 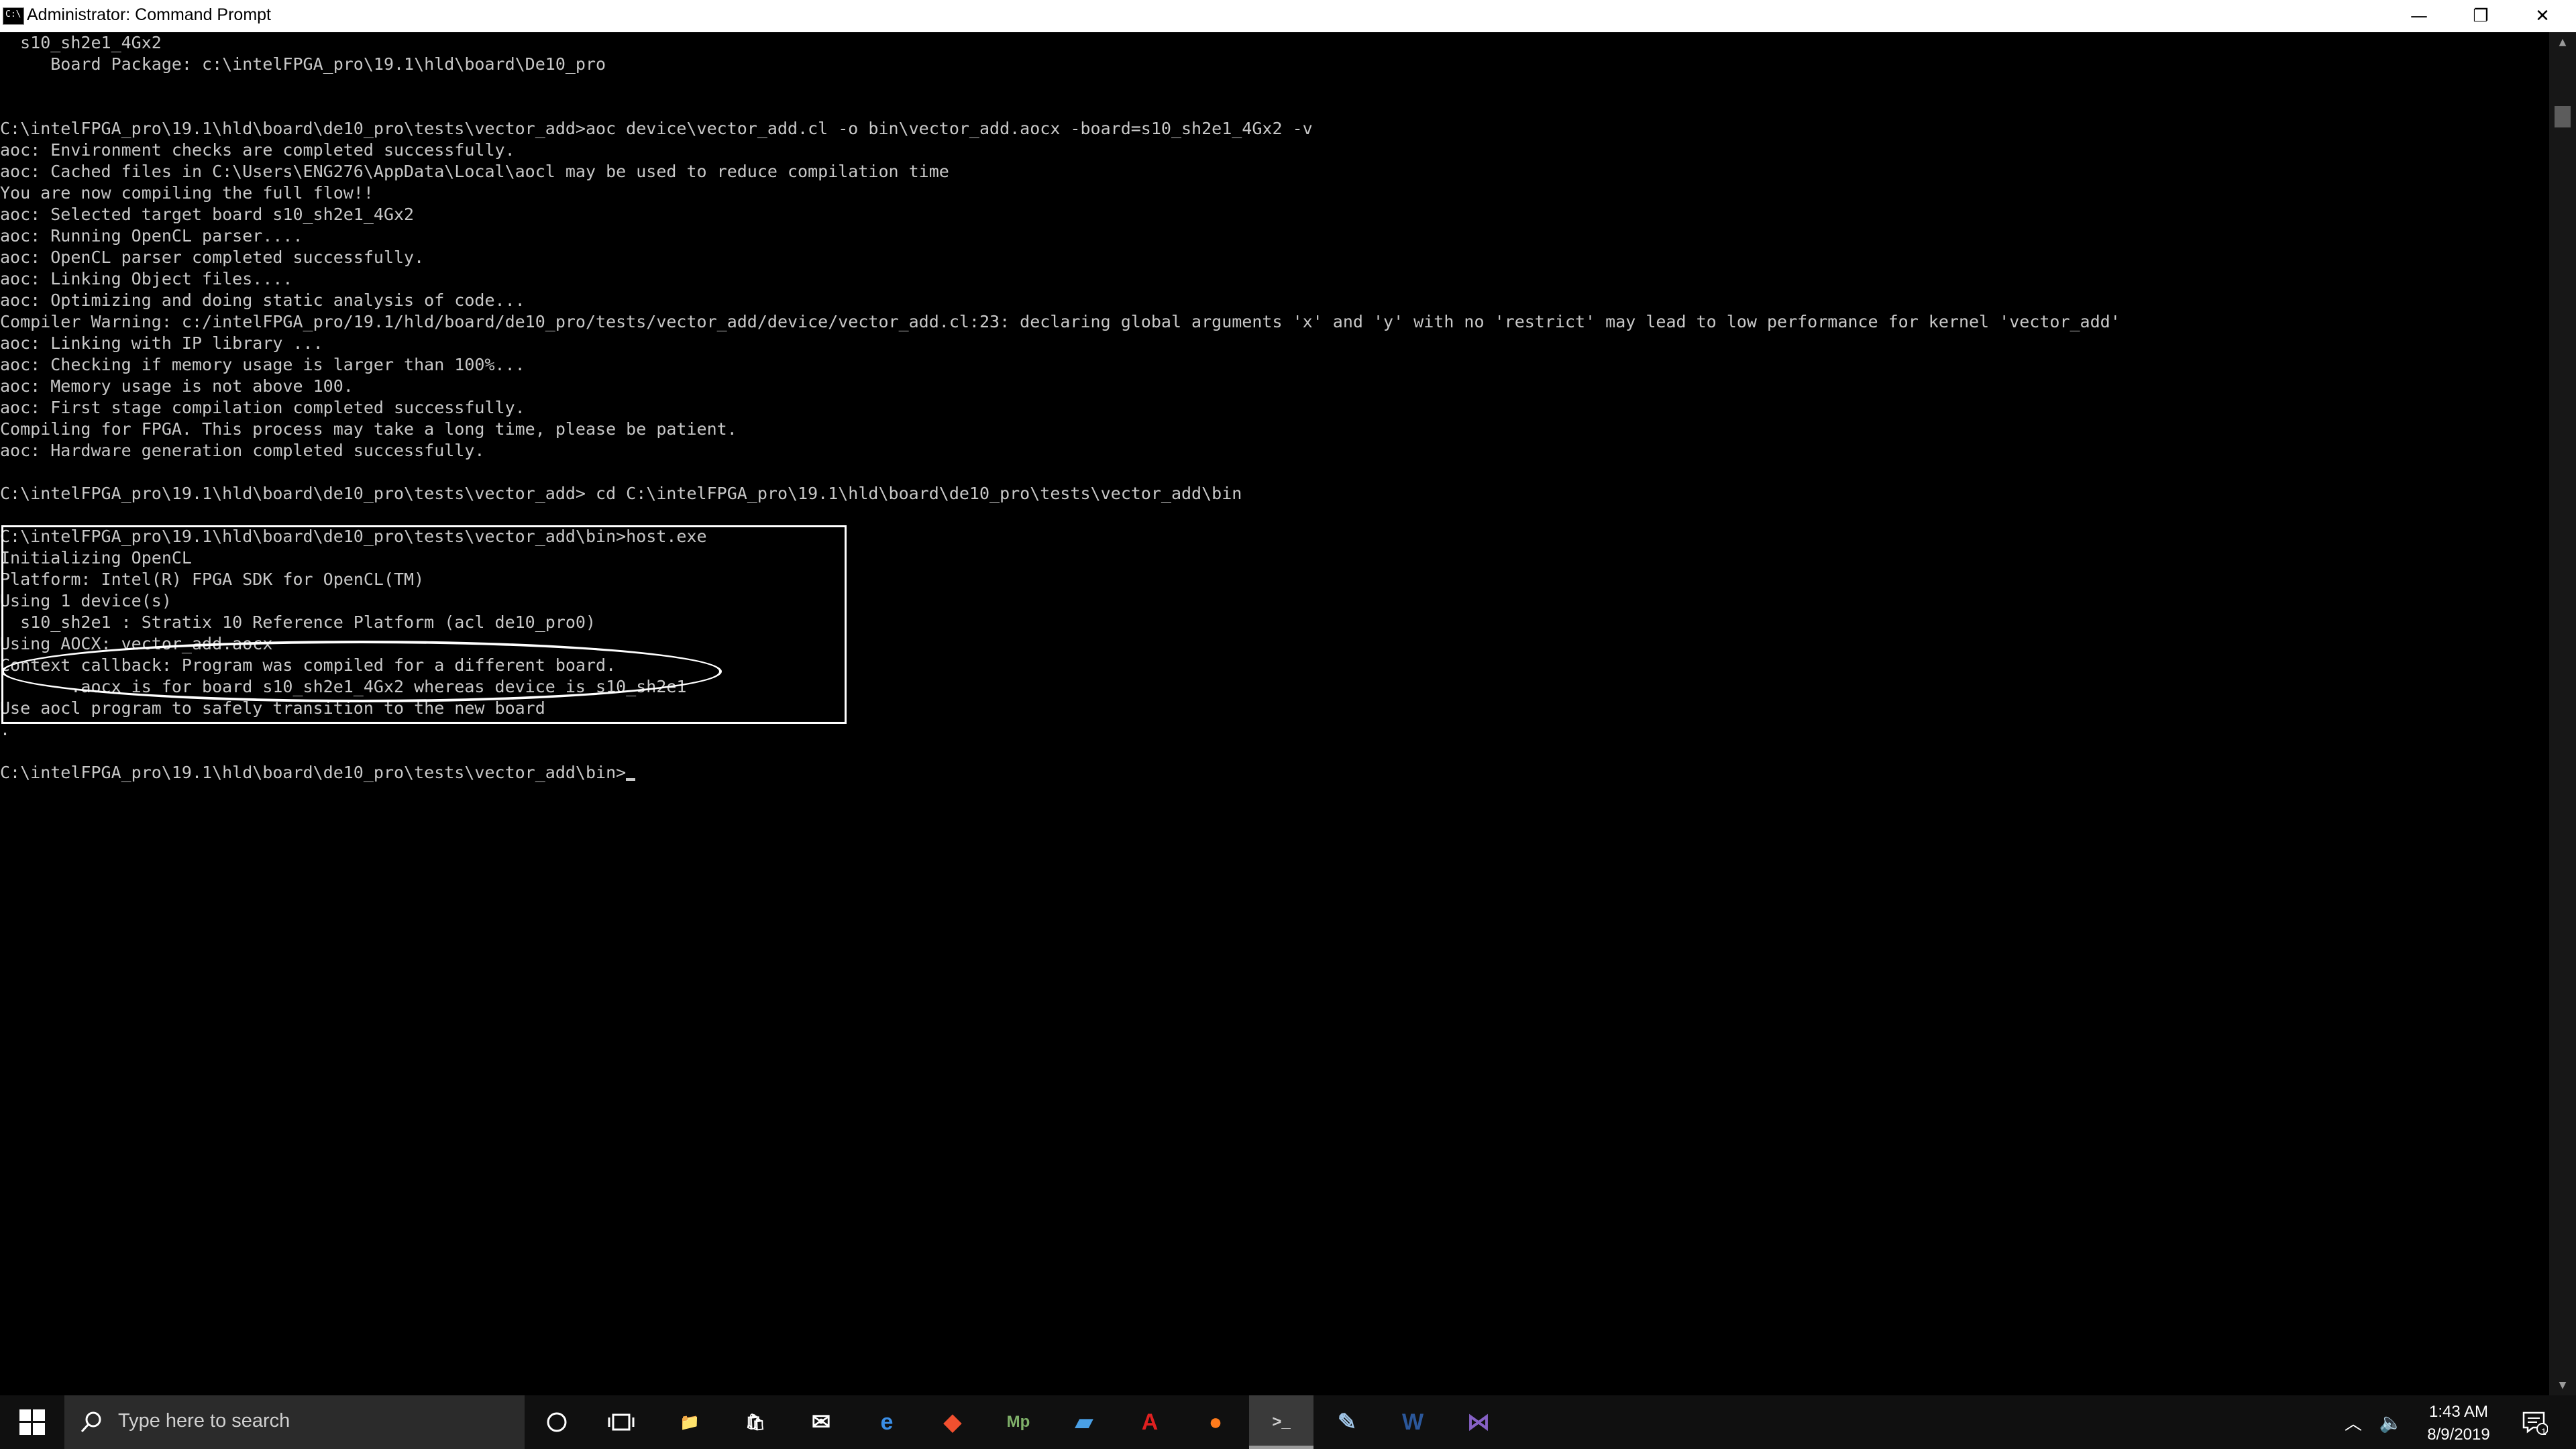 What do you see at coordinates (204, 1421) in the screenshot?
I see `search-placeholder: Type here to search` at bounding box center [204, 1421].